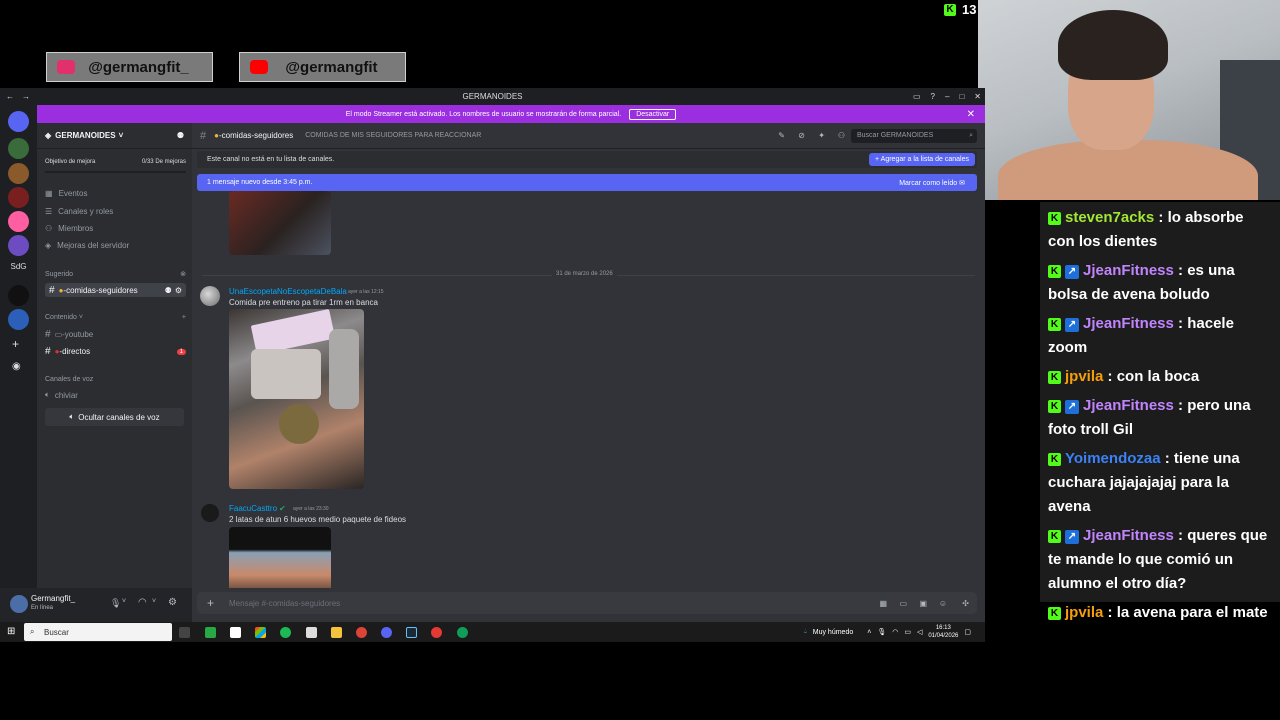 This screenshot has height=720, width=1280. Describe the element at coordinates (781, 135) in the screenshot. I see `threads-icon: ✎` at that location.